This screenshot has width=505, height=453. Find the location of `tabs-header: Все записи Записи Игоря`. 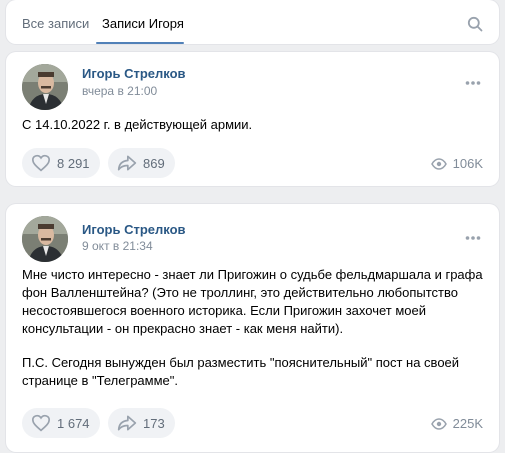

tabs-header: Все записи Записи Игоря is located at coordinates (252, 22).